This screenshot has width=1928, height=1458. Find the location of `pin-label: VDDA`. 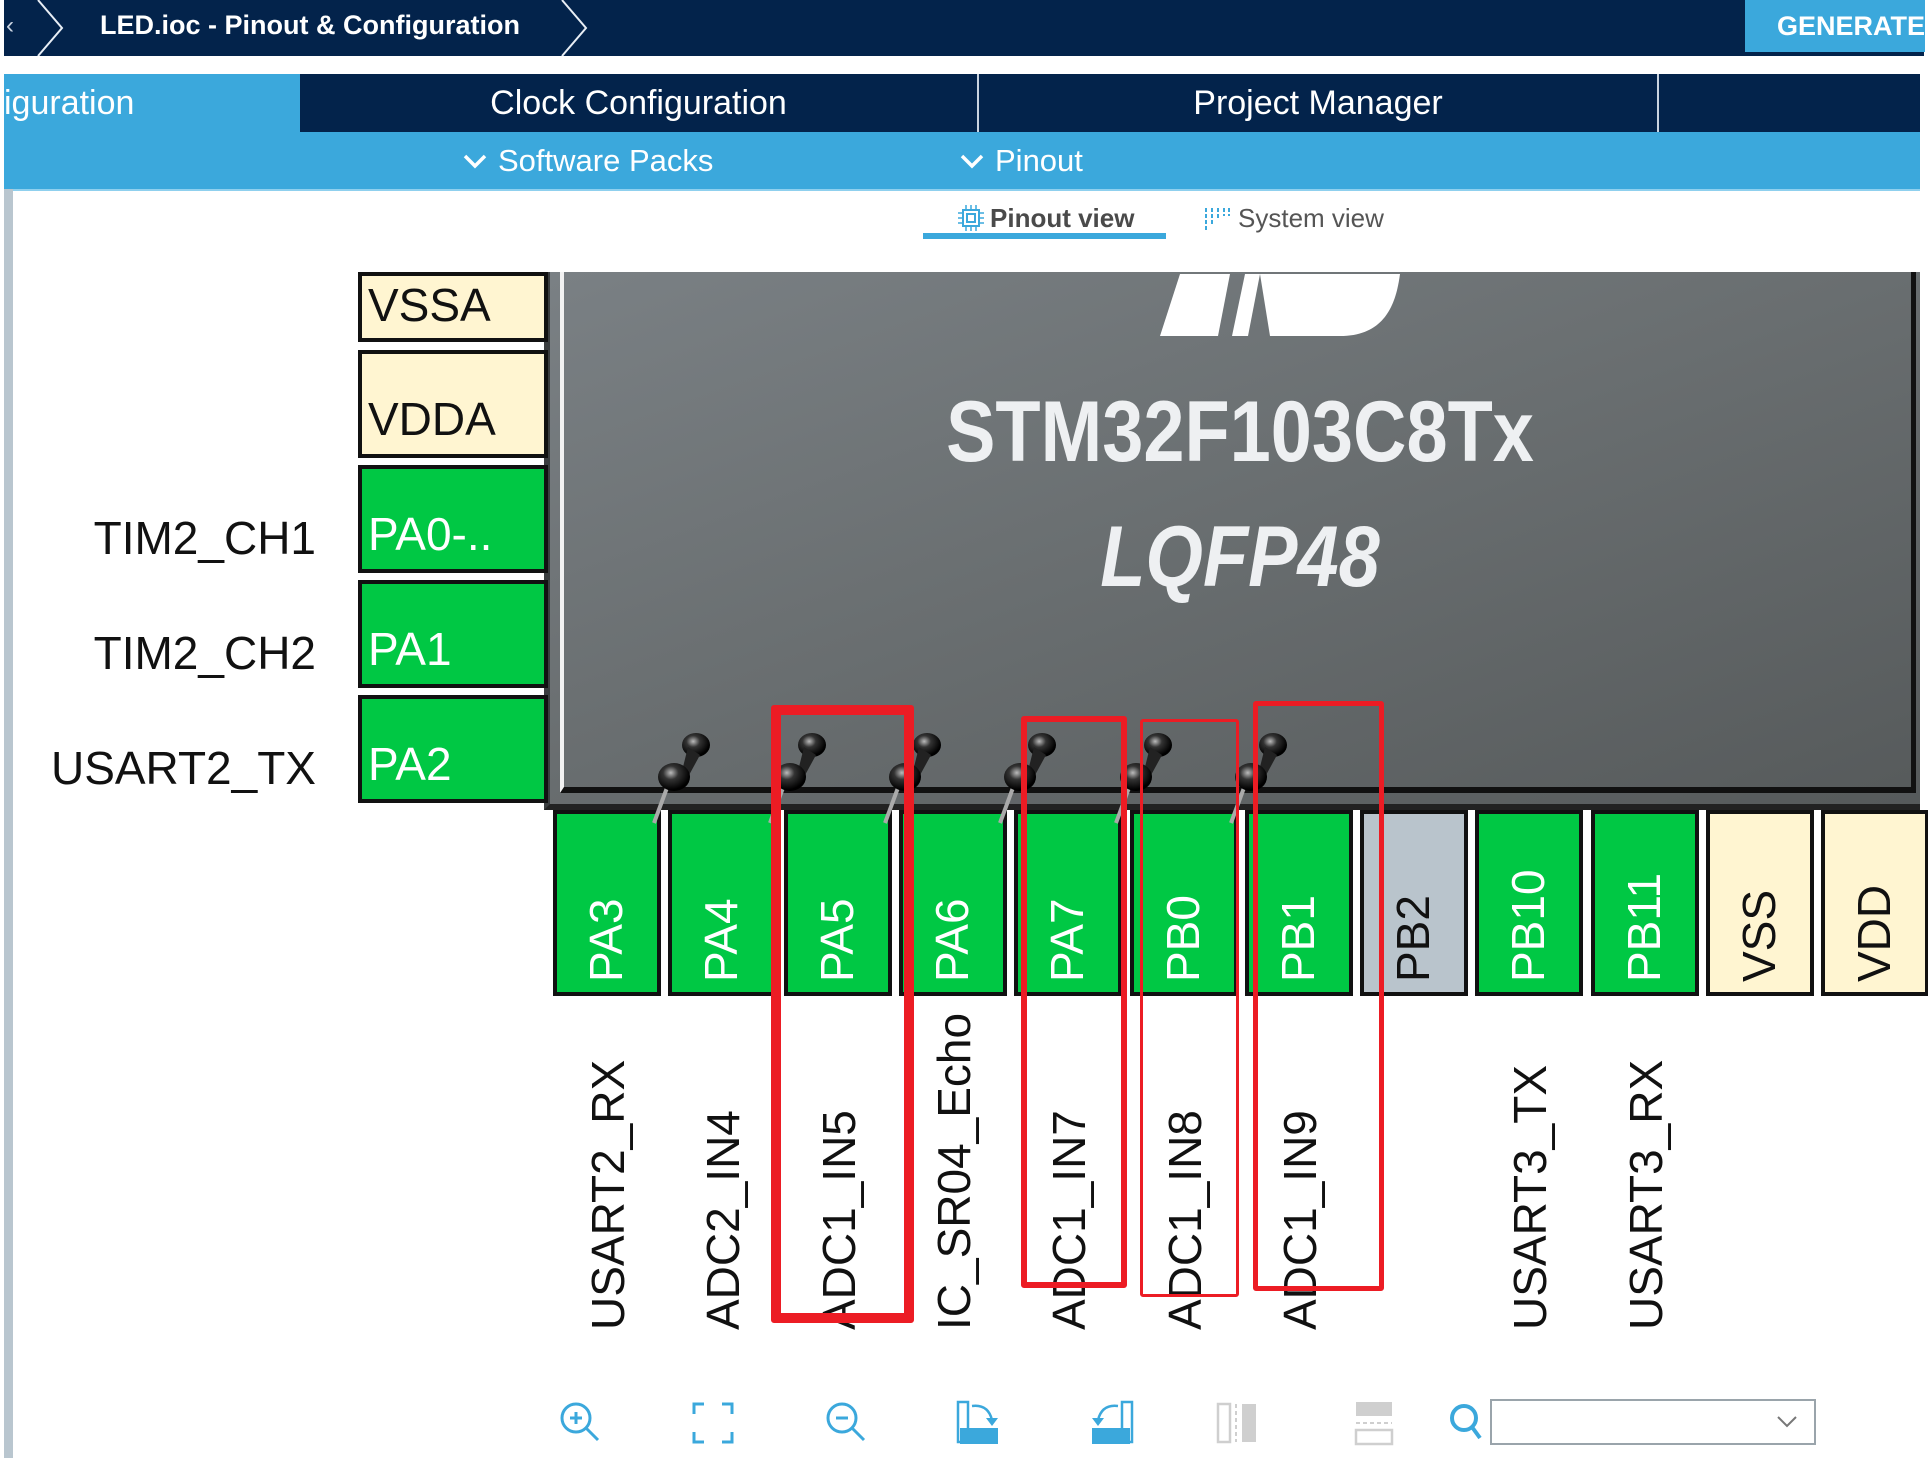

pin-label: VDDA is located at coordinates (432, 419).